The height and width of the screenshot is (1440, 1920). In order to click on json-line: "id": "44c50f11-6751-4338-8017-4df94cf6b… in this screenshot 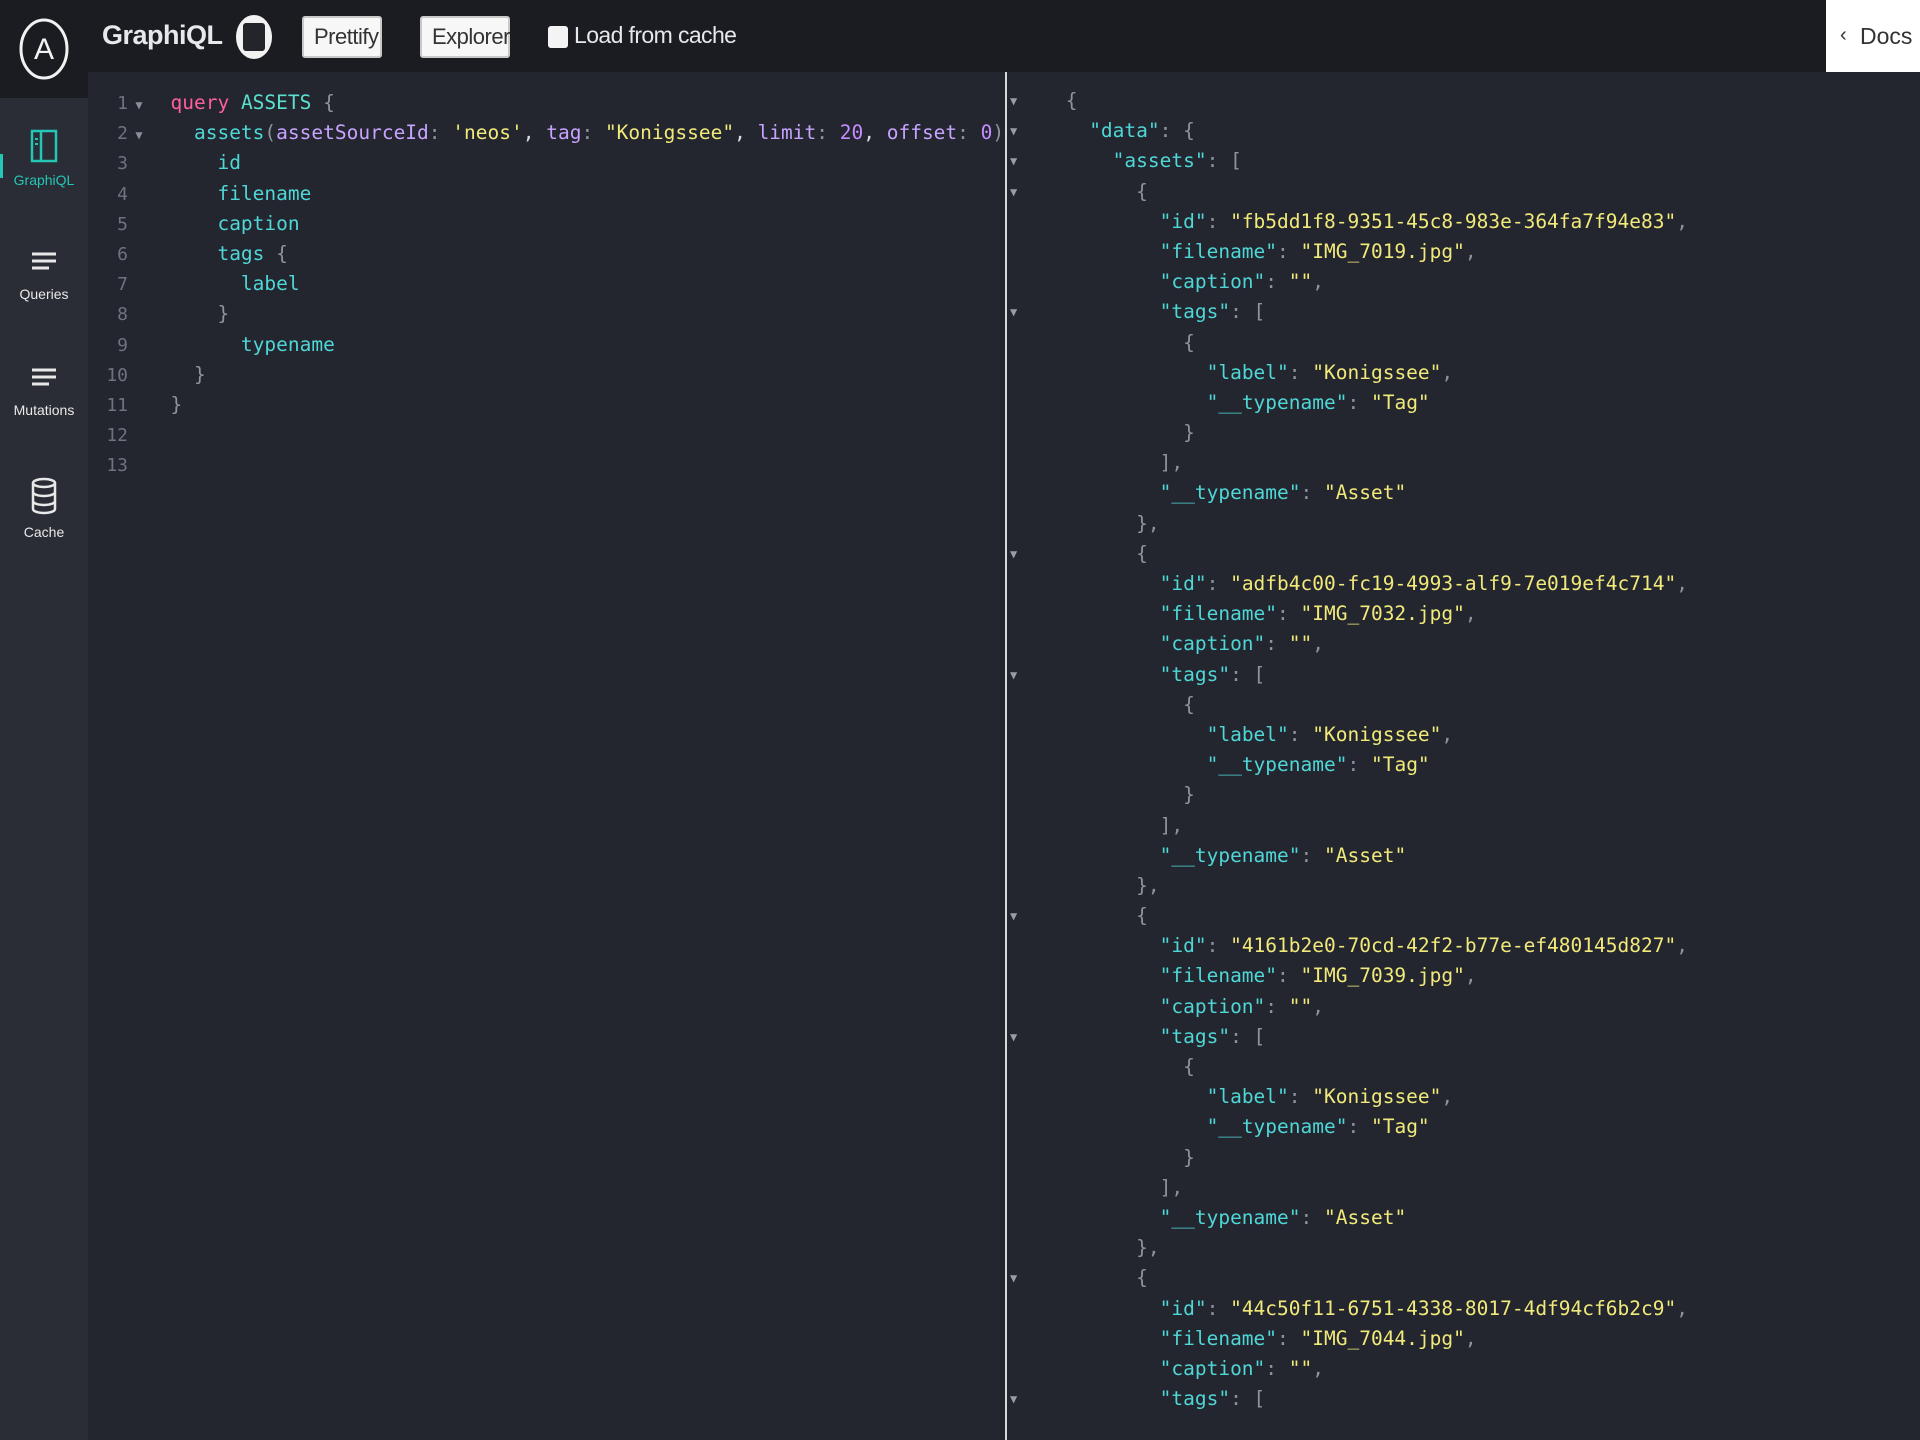, I will do `click(1423, 1308)`.